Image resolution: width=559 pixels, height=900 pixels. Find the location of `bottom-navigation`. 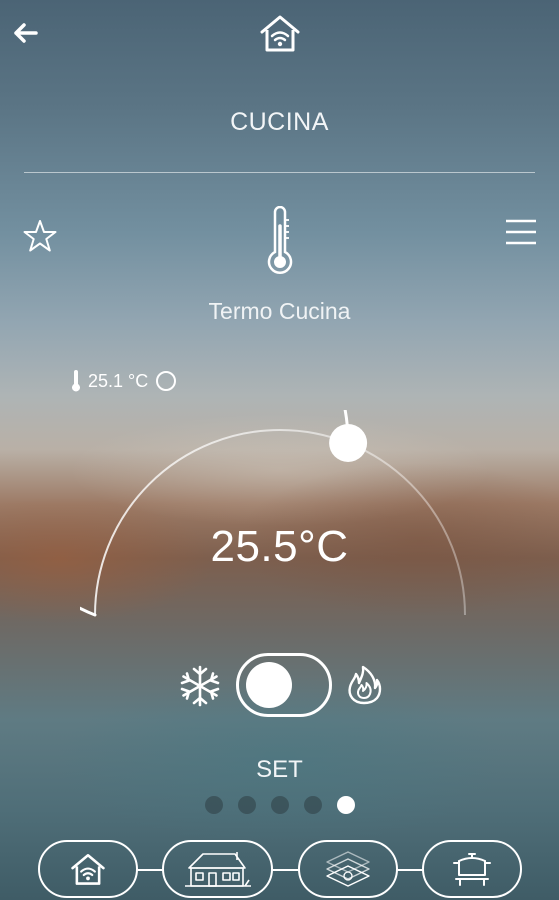

bottom-navigation is located at coordinates (279, 869).